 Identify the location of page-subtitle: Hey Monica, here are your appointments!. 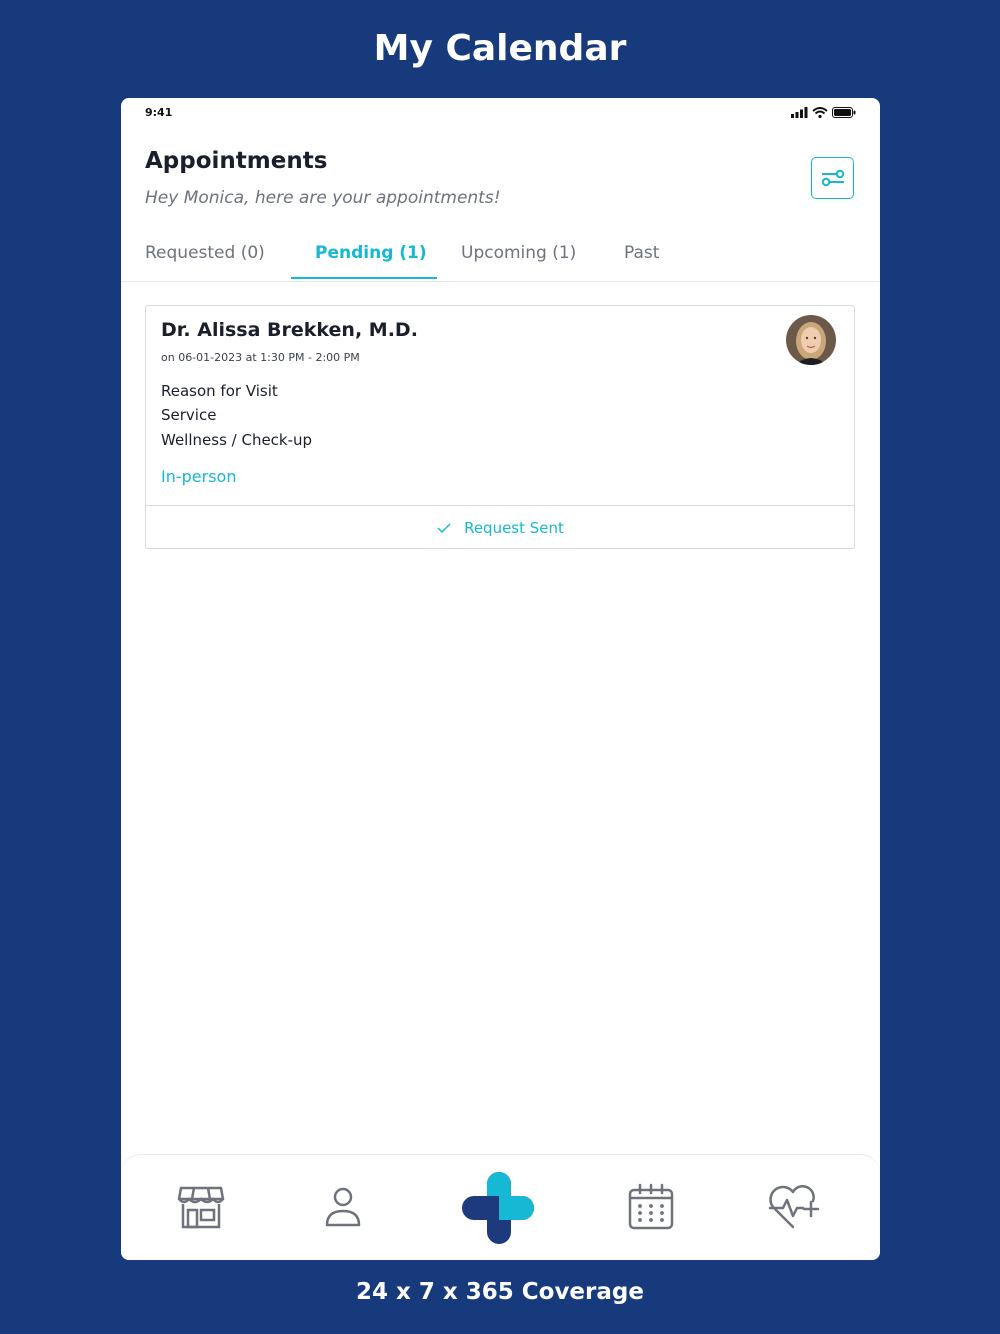
(323, 198).